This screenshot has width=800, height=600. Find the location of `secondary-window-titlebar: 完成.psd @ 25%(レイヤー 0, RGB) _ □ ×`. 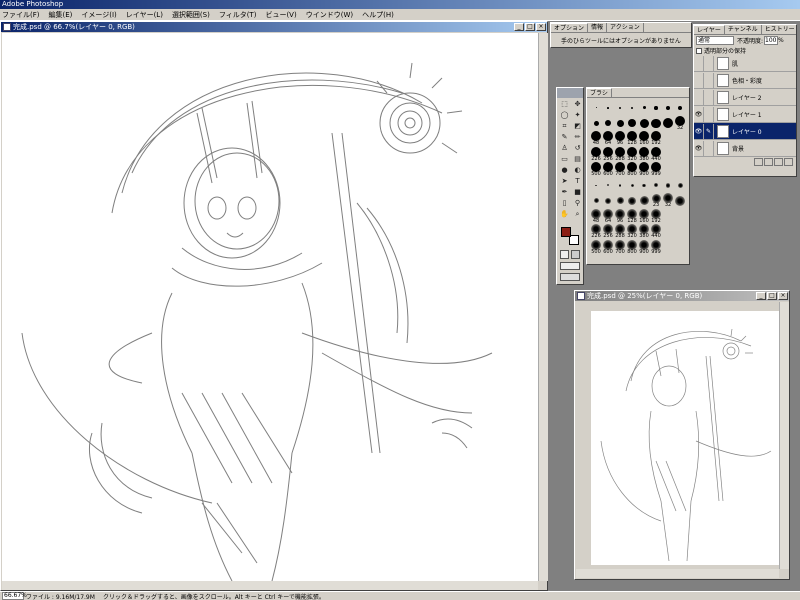

secondary-window-titlebar: 完成.psd @ 25%(レイヤー 0, RGB) _ □ × is located at coordinates (682, 296).